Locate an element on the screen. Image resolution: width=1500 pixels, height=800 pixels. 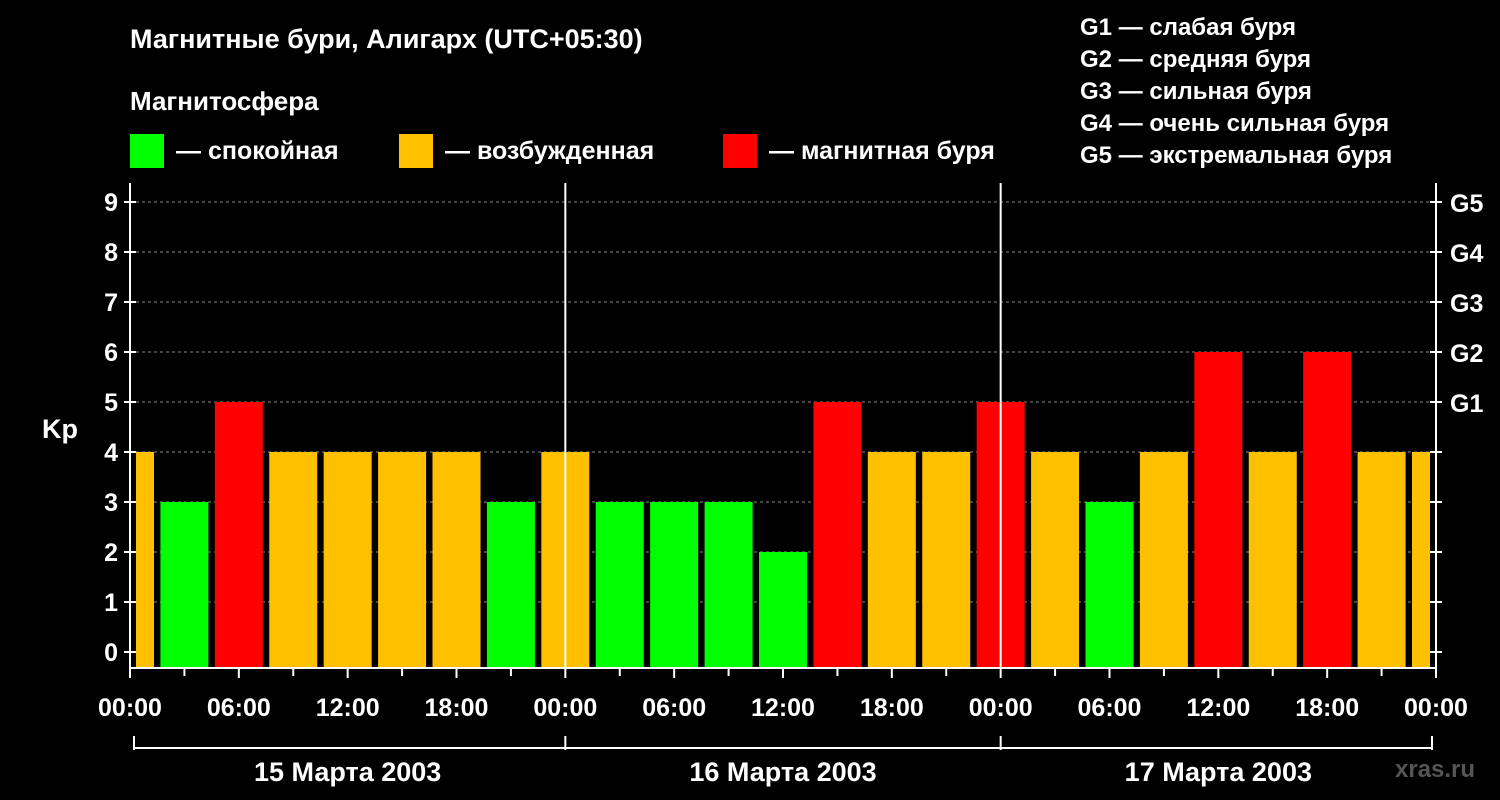
day-label: 17 Марта 2003 is located at coordinates (1218, 772).